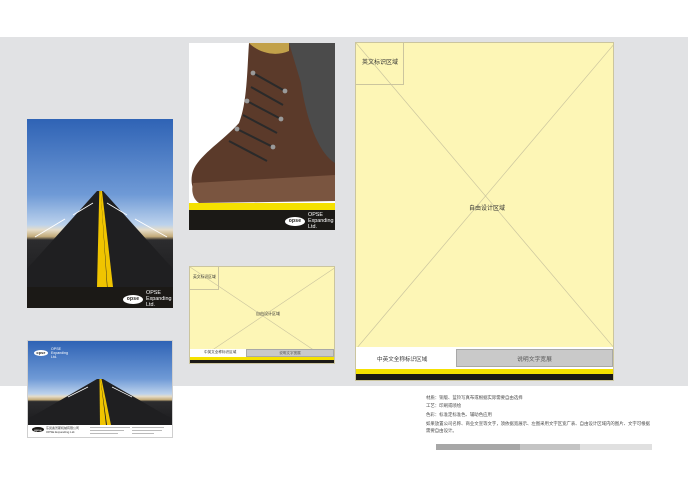  What do you see at coordinates (474, 397) in the screenshot?
I see `notes-line-1: 材质：铜版、蓝铃写真布或根据实际需要自由选择` at bounding box center [474, 397].